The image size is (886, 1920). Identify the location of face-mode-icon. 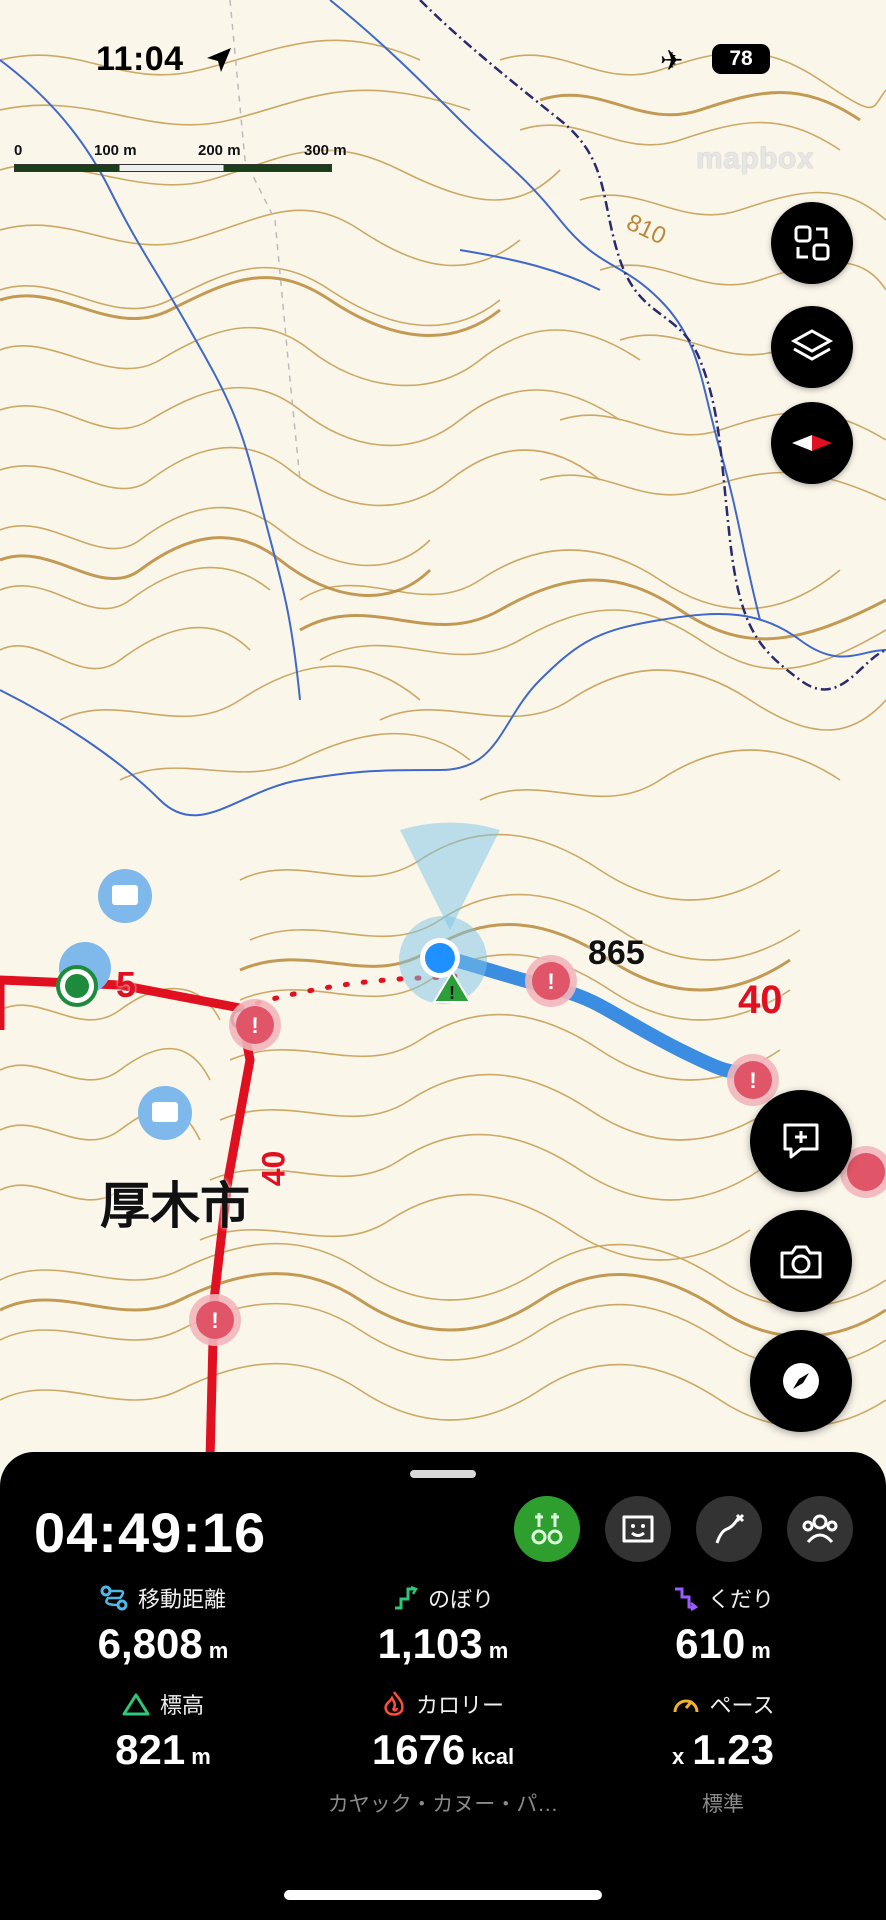
(638, 1529).